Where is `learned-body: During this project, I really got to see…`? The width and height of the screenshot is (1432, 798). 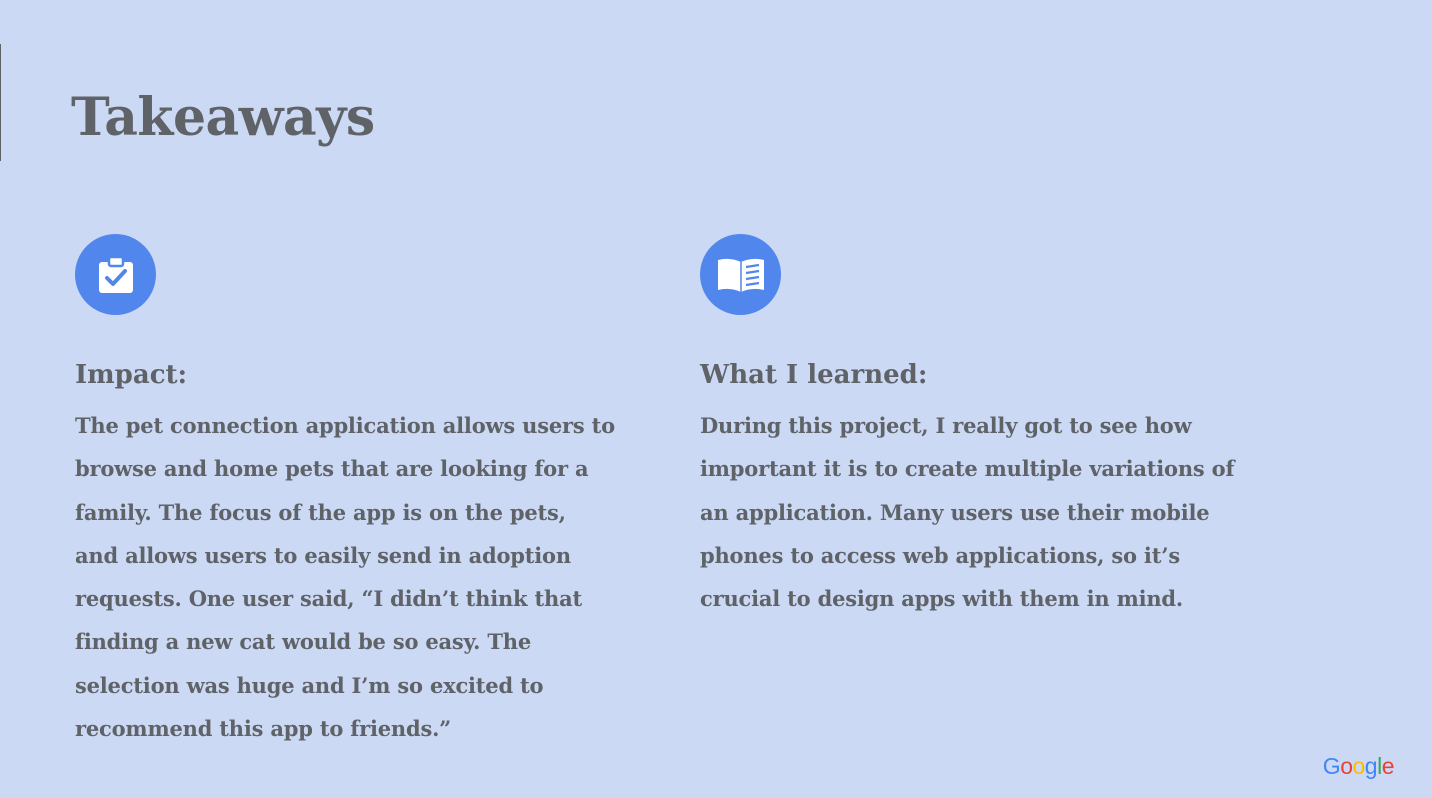 learned-body: During this project, I really got to see… is located at coordinates (967, 512).